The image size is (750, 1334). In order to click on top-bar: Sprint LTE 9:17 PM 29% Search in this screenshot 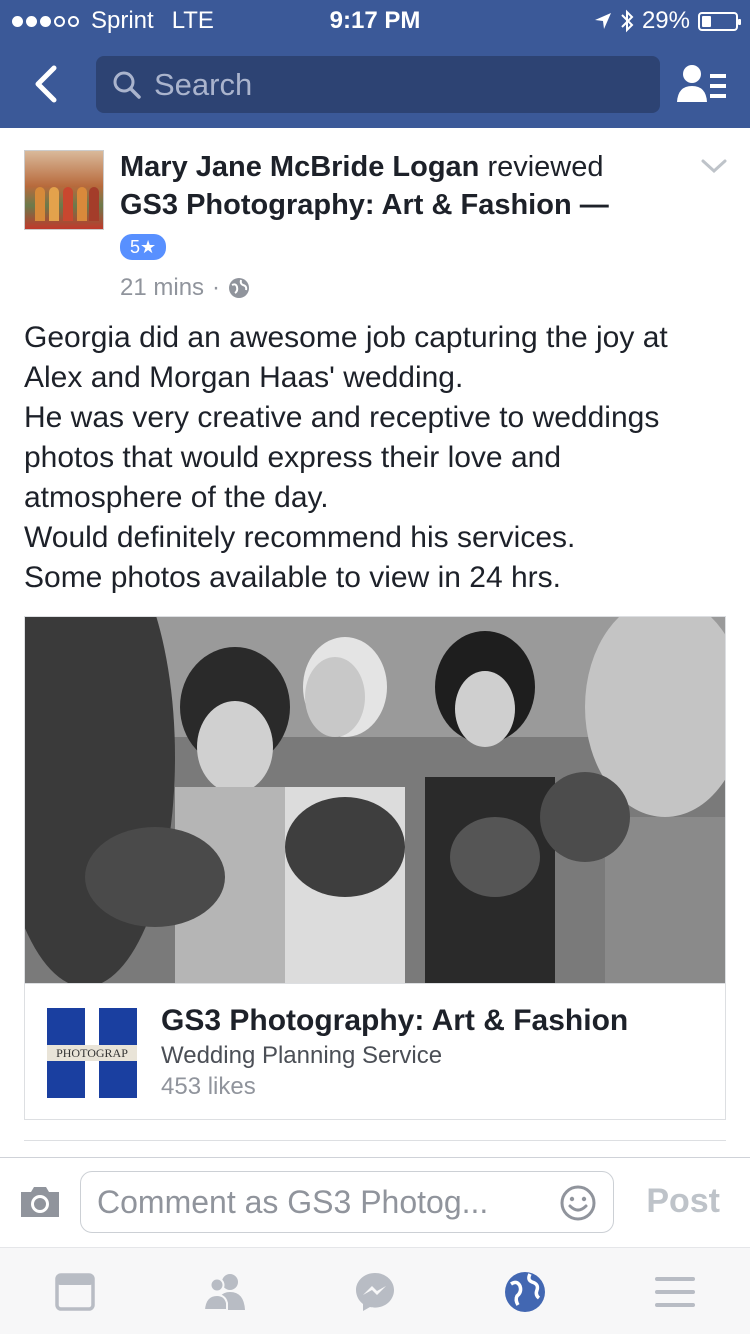, I will do `click(375, 64)`.